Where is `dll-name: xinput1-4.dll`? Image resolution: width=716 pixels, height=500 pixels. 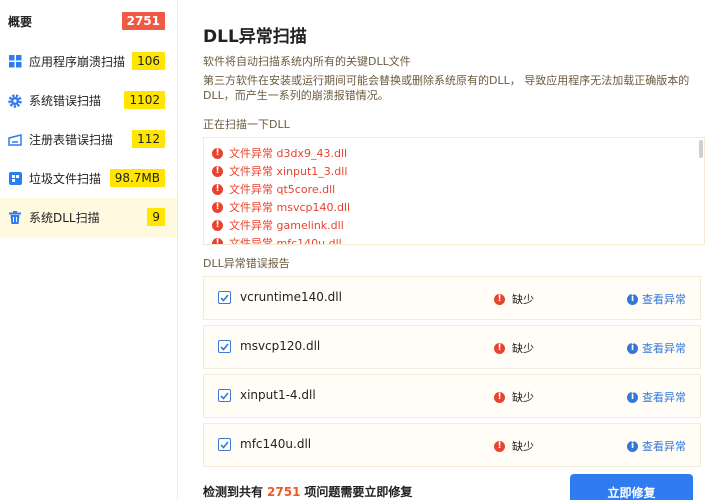 dll-name: xinput1-4.dll is located at coordinates (278, 395).